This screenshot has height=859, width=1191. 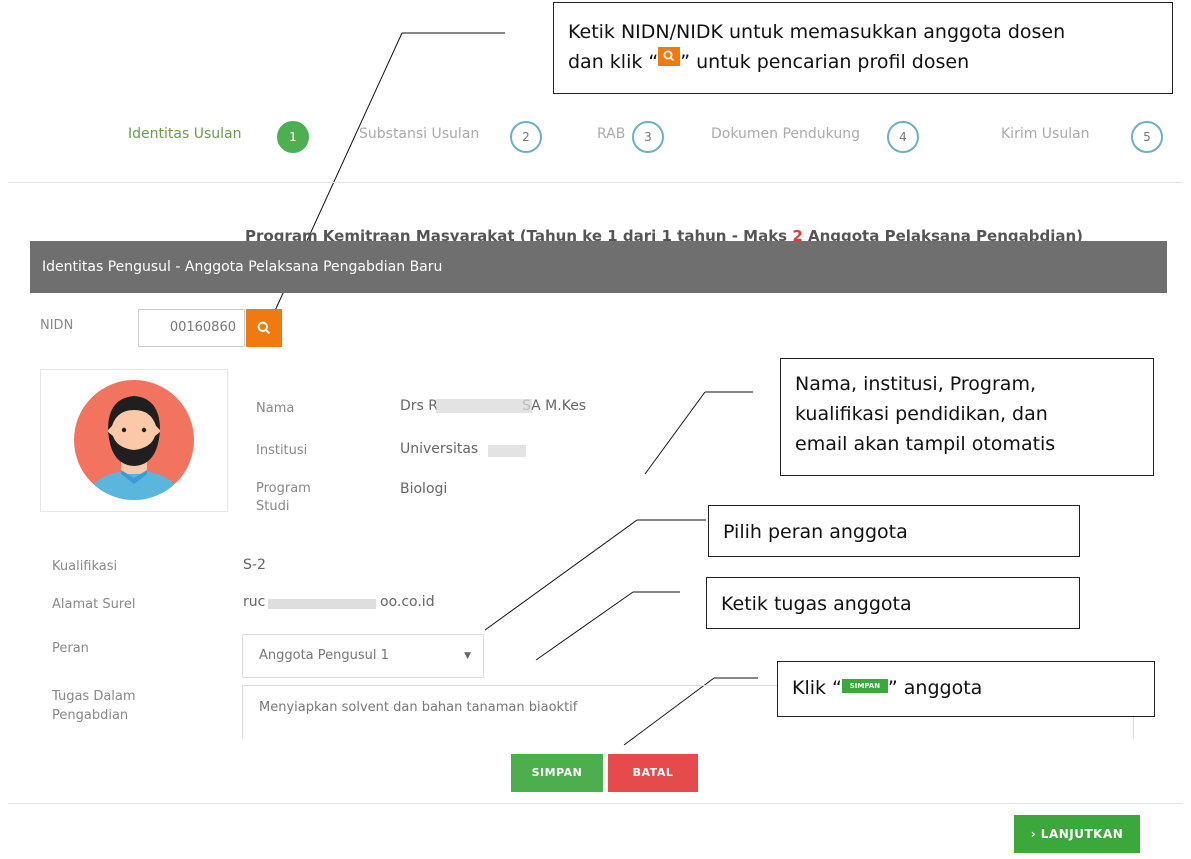 I want to click on surel-value-start: ruc, so click(x=254, y=602).